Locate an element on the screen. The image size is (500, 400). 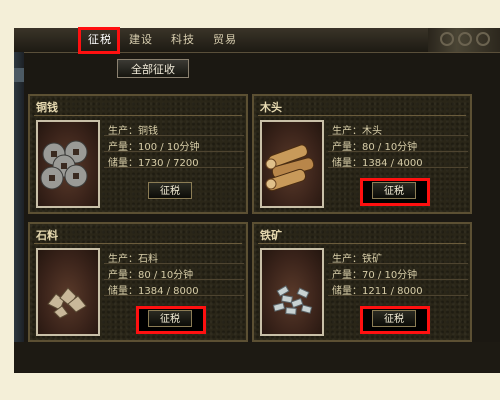
resource-title: 铁矿 is located at coordinates (271, 235).